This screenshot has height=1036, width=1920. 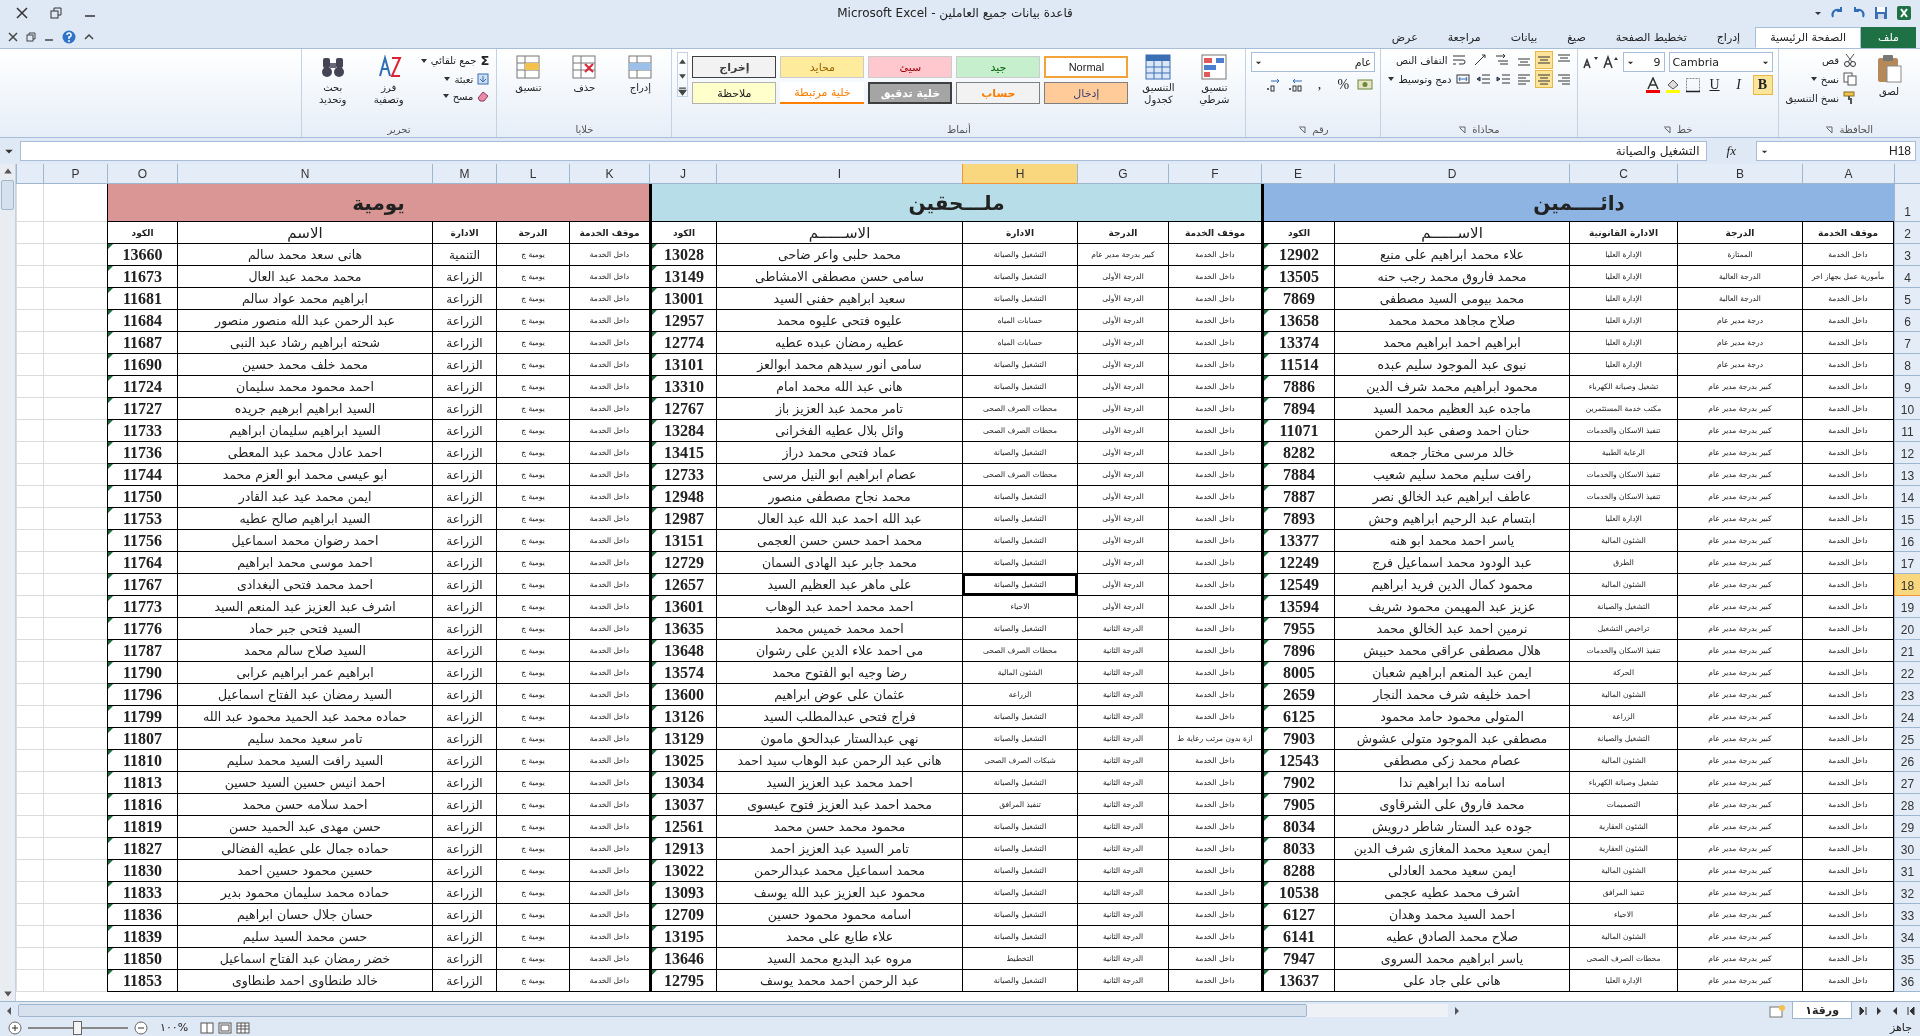 I want to click on fill-button: تعبئة, so click(x=455, y=79).